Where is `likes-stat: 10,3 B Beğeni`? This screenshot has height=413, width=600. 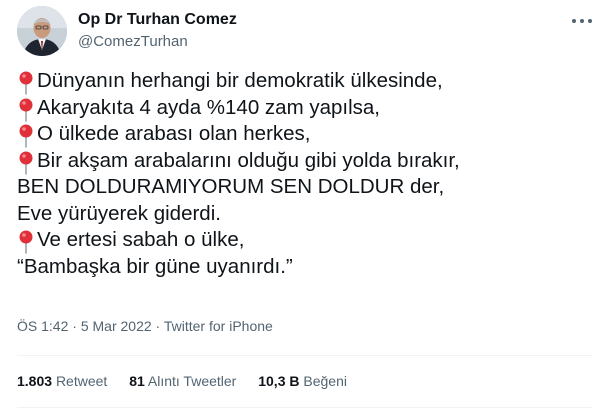 likes-stat: 10,3 B Beğeni is located at coordinates (302, 381).